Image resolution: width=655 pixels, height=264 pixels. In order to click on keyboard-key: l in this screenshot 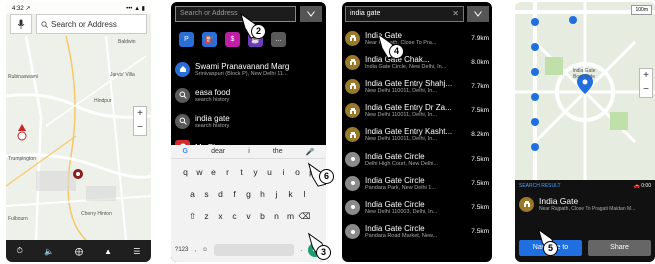, I will do `click(305, 194)`.